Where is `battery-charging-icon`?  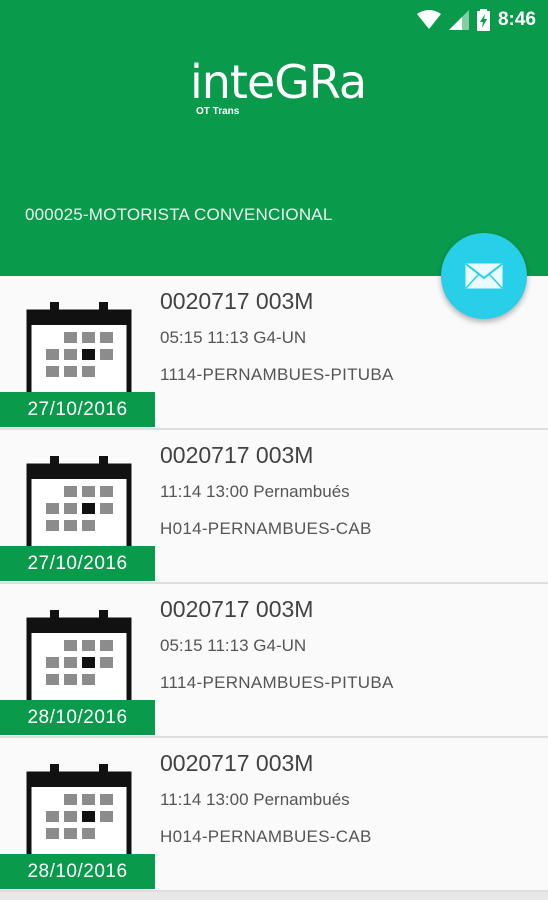 battery-charging-icon is located at coordinates (483, 20).